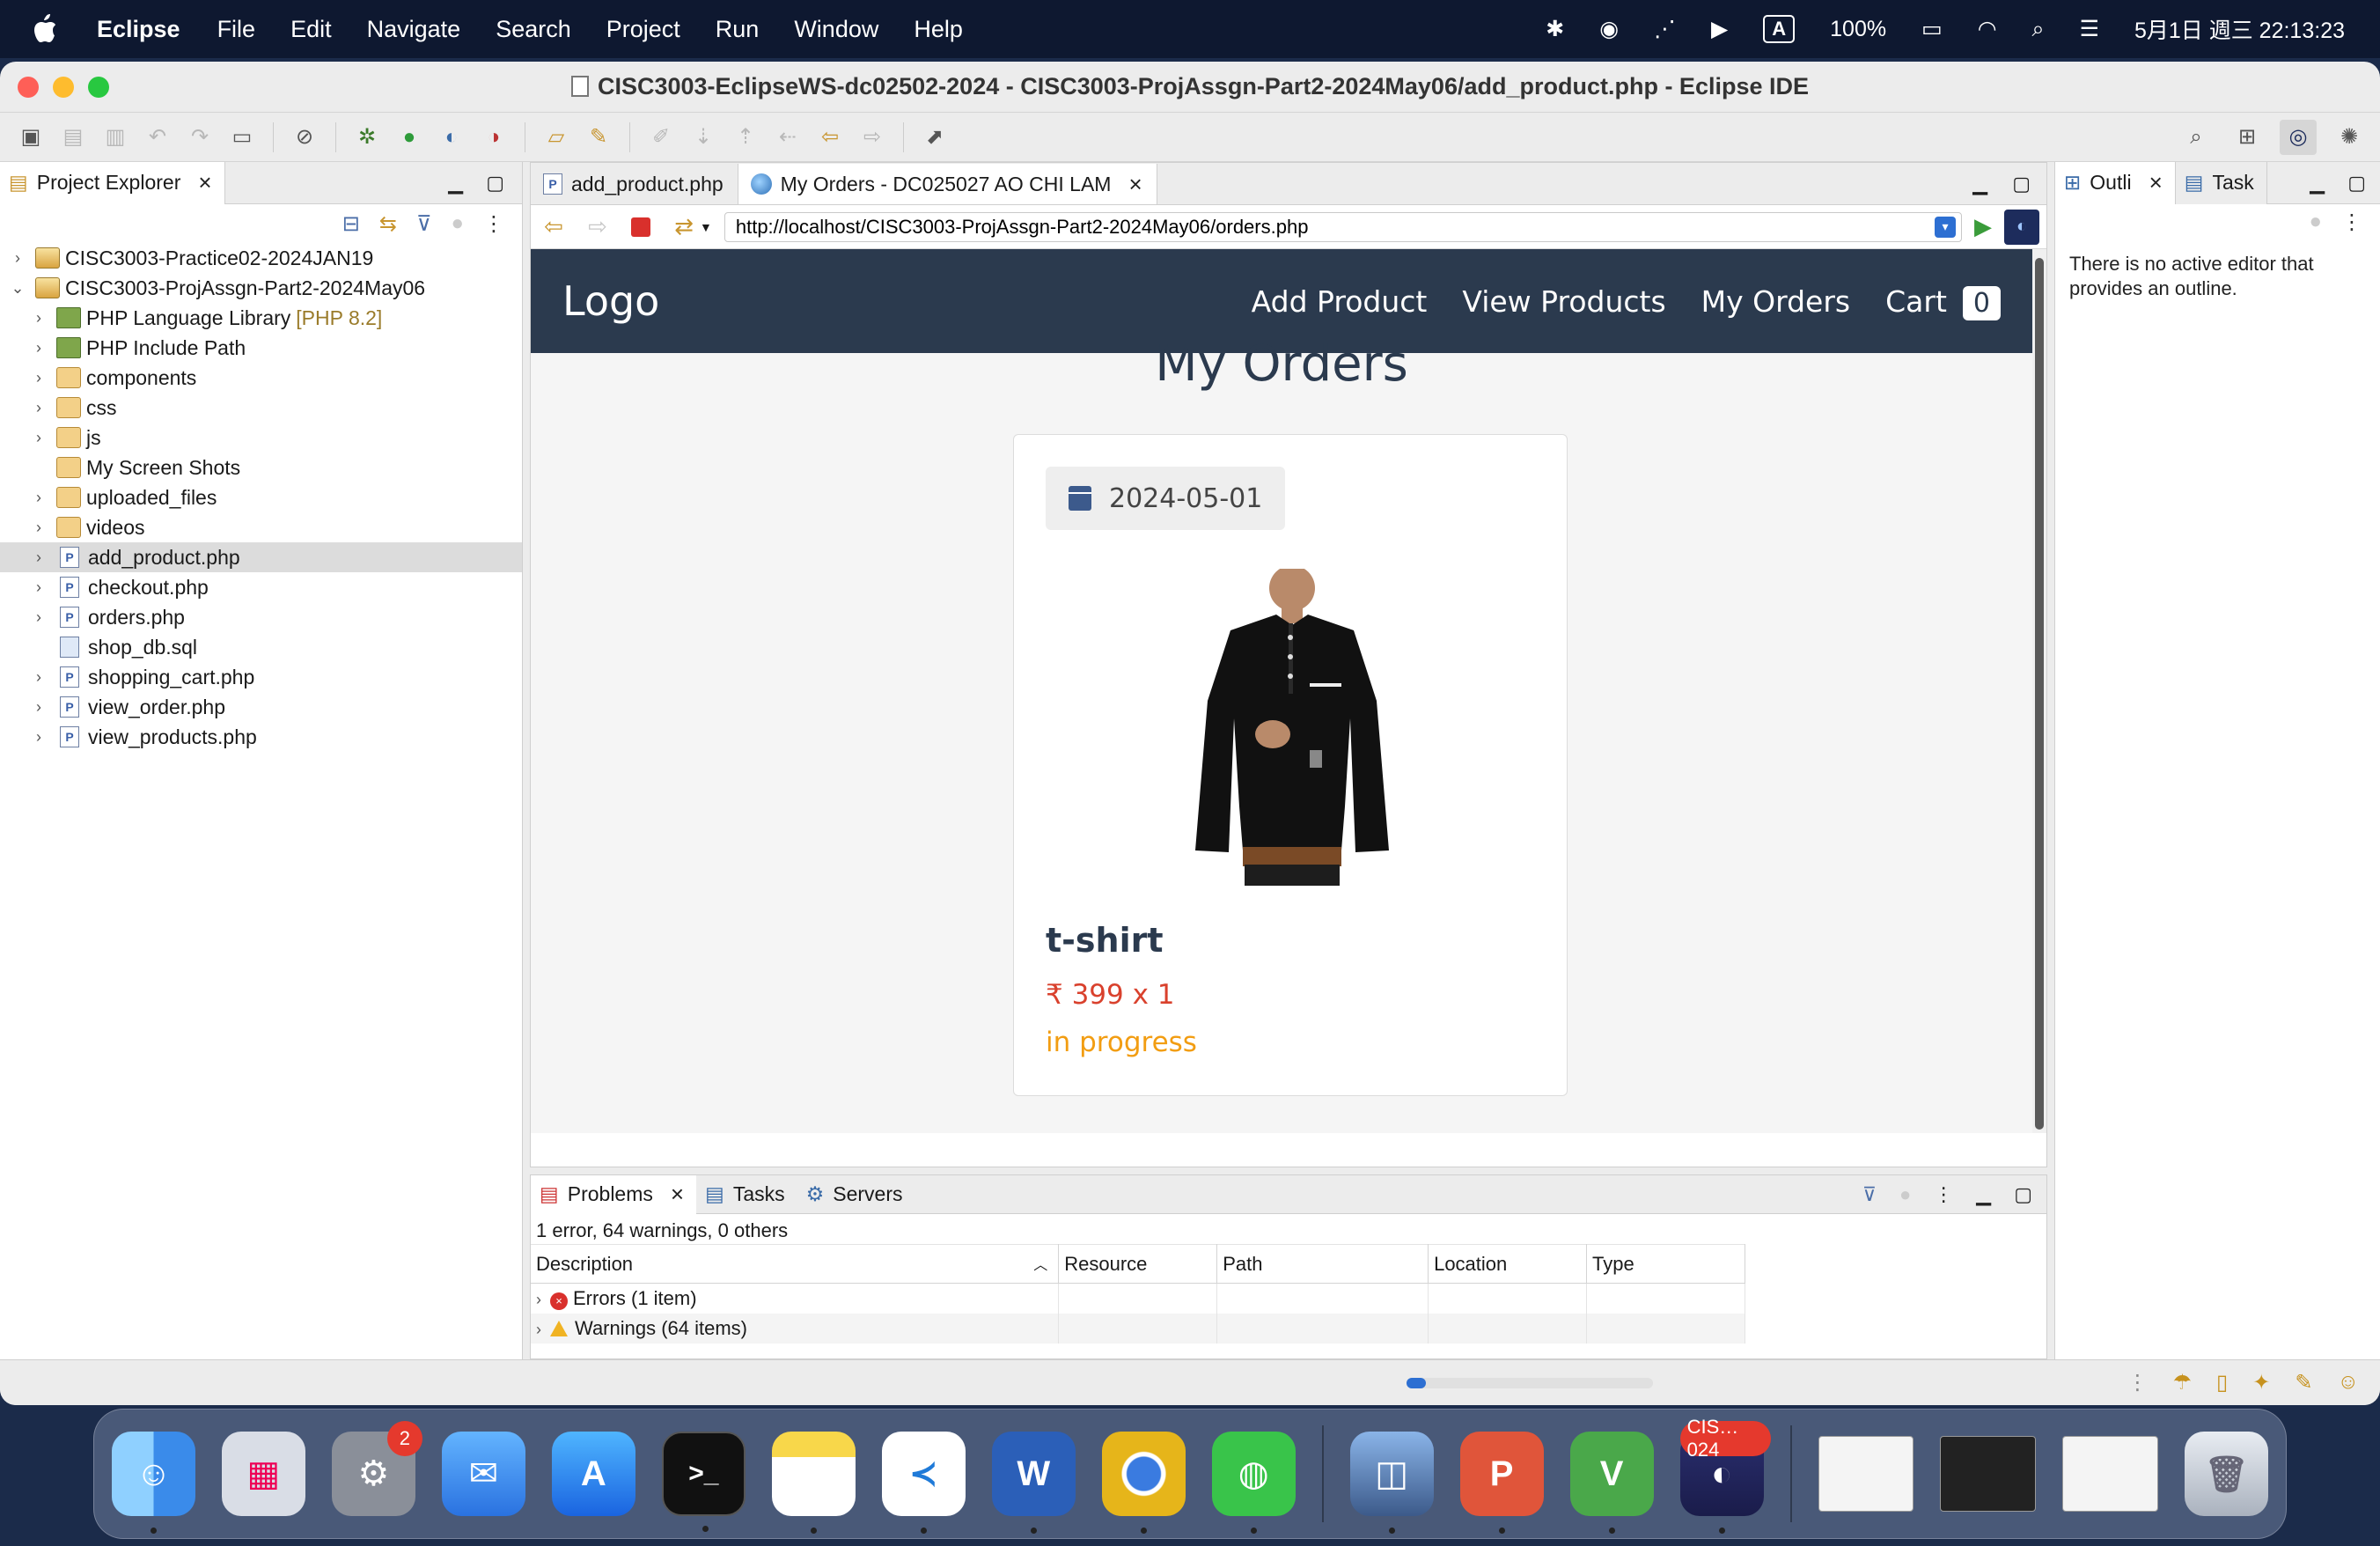  Describe the element at coordinates (263, 1474) in the screenshot. I see `launchpad-icon: ▦` at that location.